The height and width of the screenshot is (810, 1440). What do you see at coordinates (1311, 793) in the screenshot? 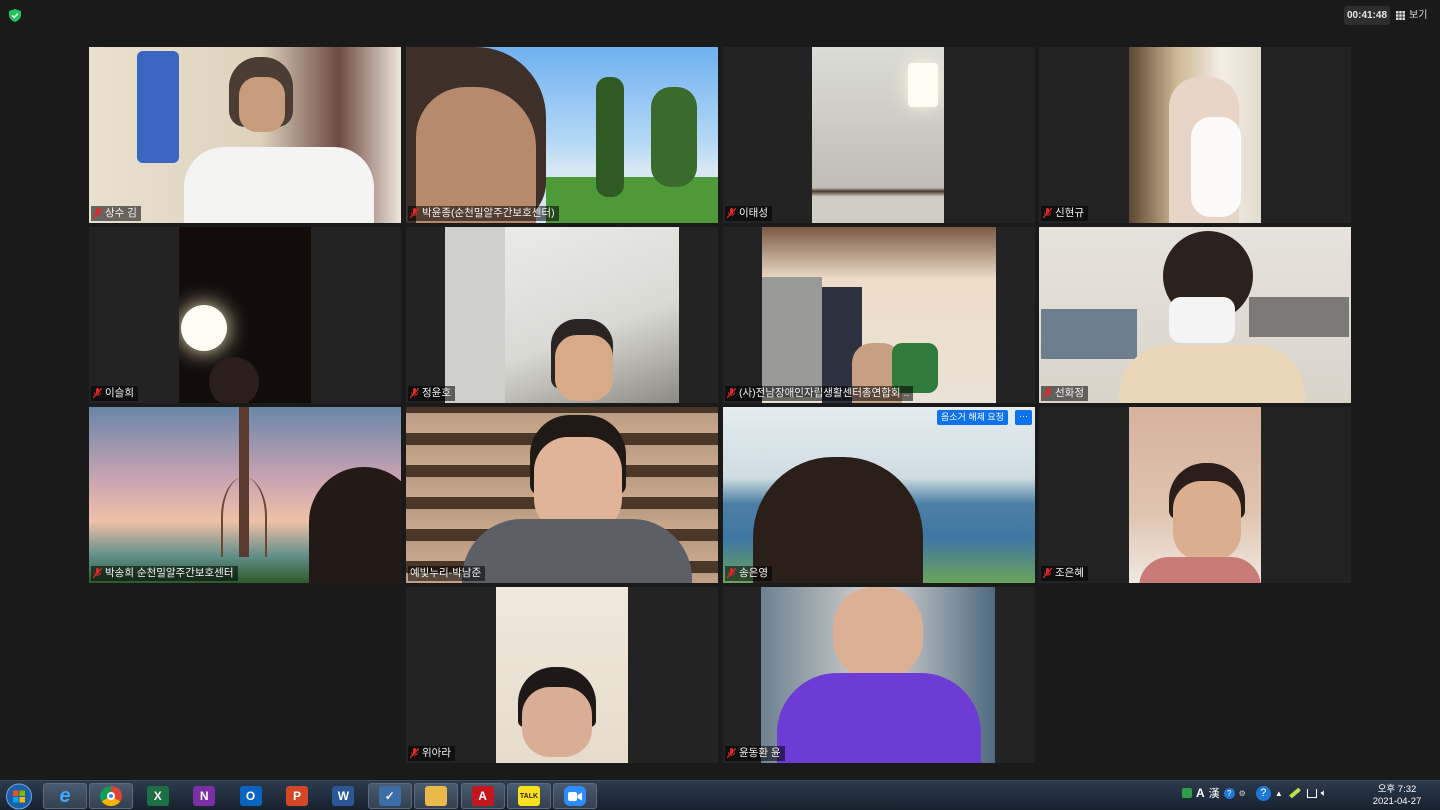
I see `network-icon` at bounding box center [1311, 793].